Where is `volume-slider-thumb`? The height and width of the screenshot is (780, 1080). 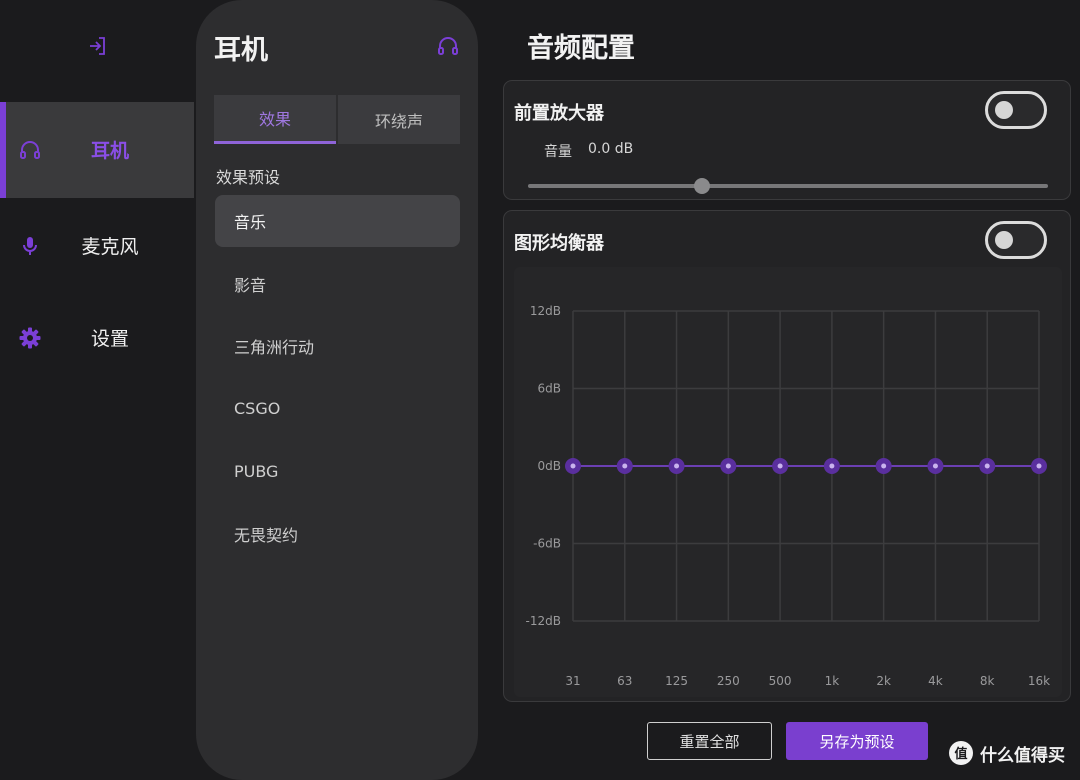 volume-slider-thumb is located at coordinates (702, 186).